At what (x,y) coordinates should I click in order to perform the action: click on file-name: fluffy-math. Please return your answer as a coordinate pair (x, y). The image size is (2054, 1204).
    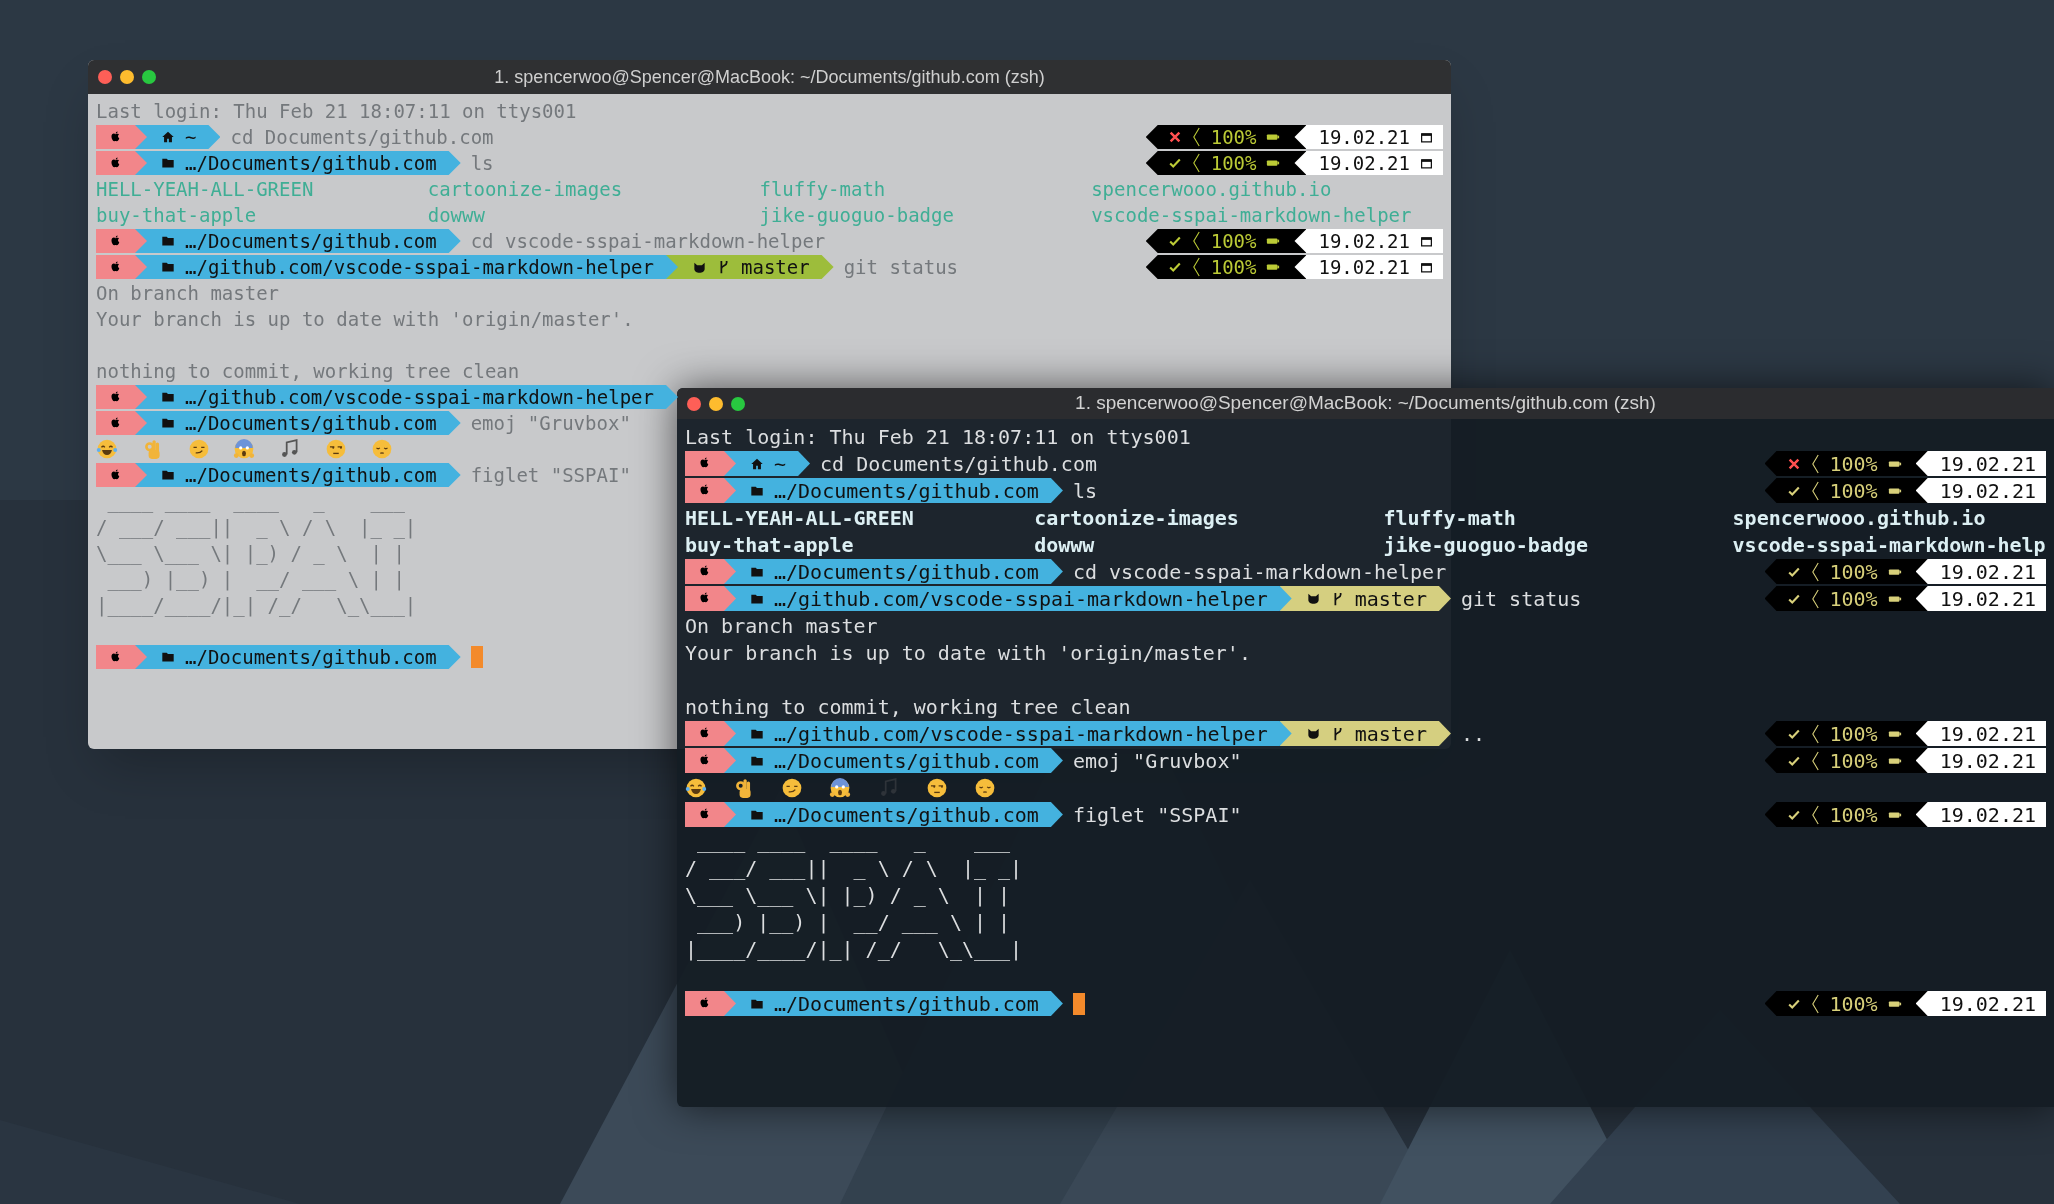
    Looking at the image, I should click on (1450, 518).